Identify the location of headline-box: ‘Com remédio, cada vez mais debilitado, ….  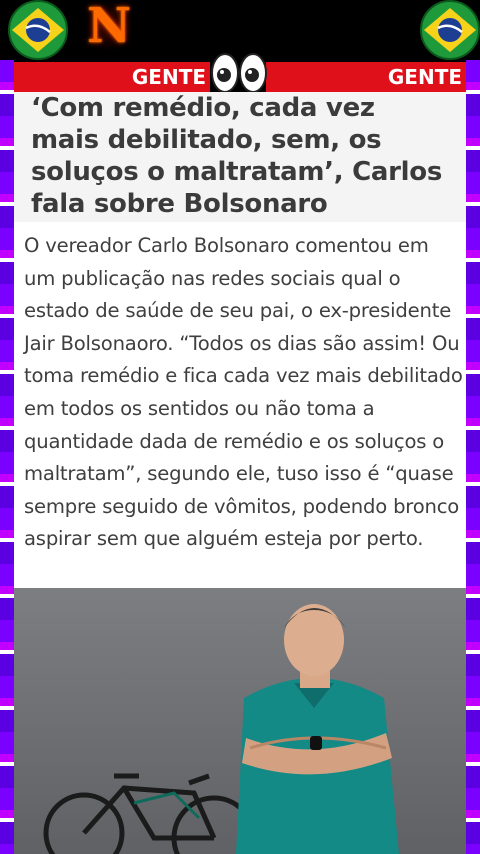
(240, 157).